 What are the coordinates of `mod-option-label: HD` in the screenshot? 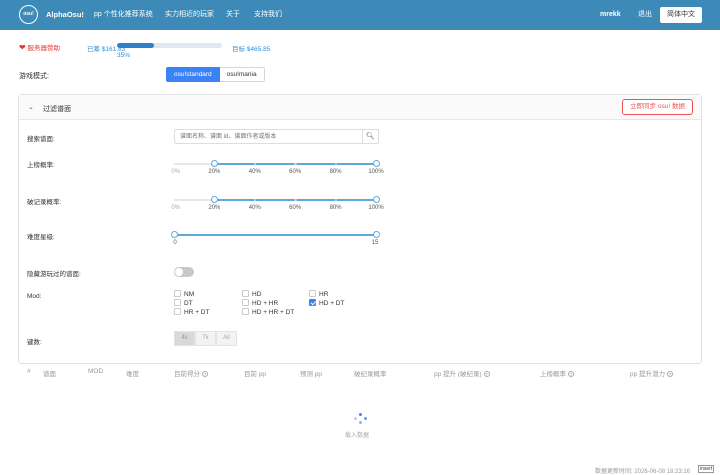 It's located at (257, 294).